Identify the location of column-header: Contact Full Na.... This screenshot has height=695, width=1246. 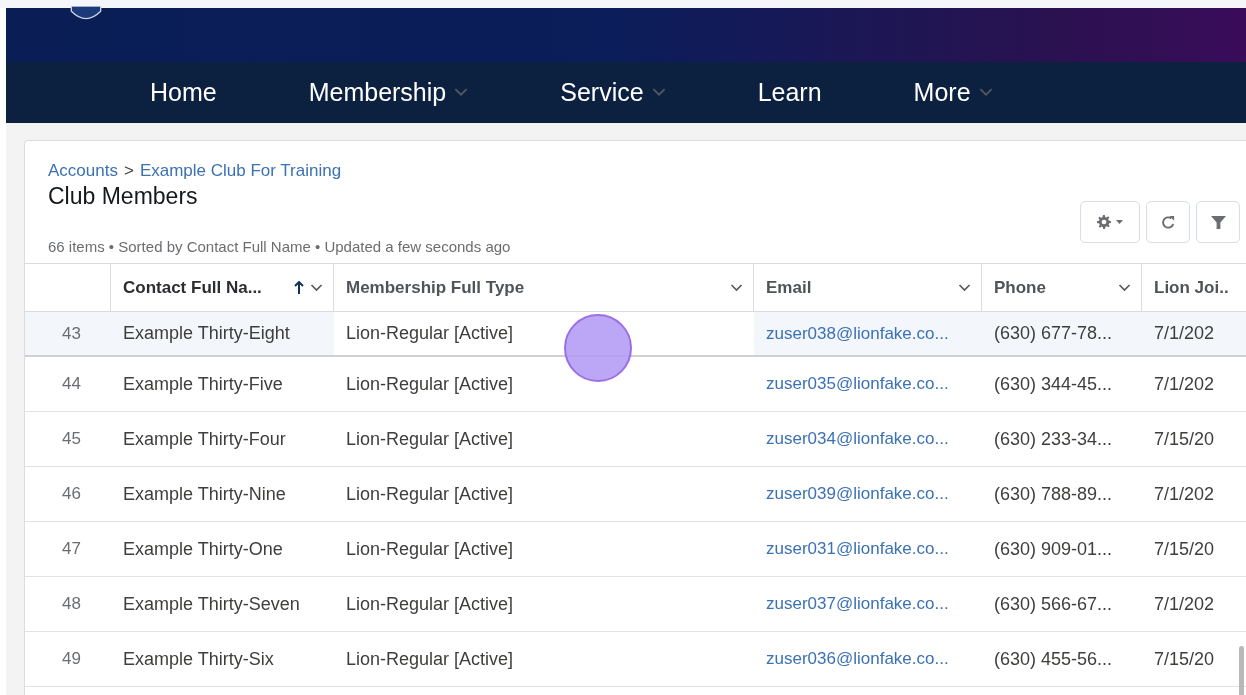
(222, 287).